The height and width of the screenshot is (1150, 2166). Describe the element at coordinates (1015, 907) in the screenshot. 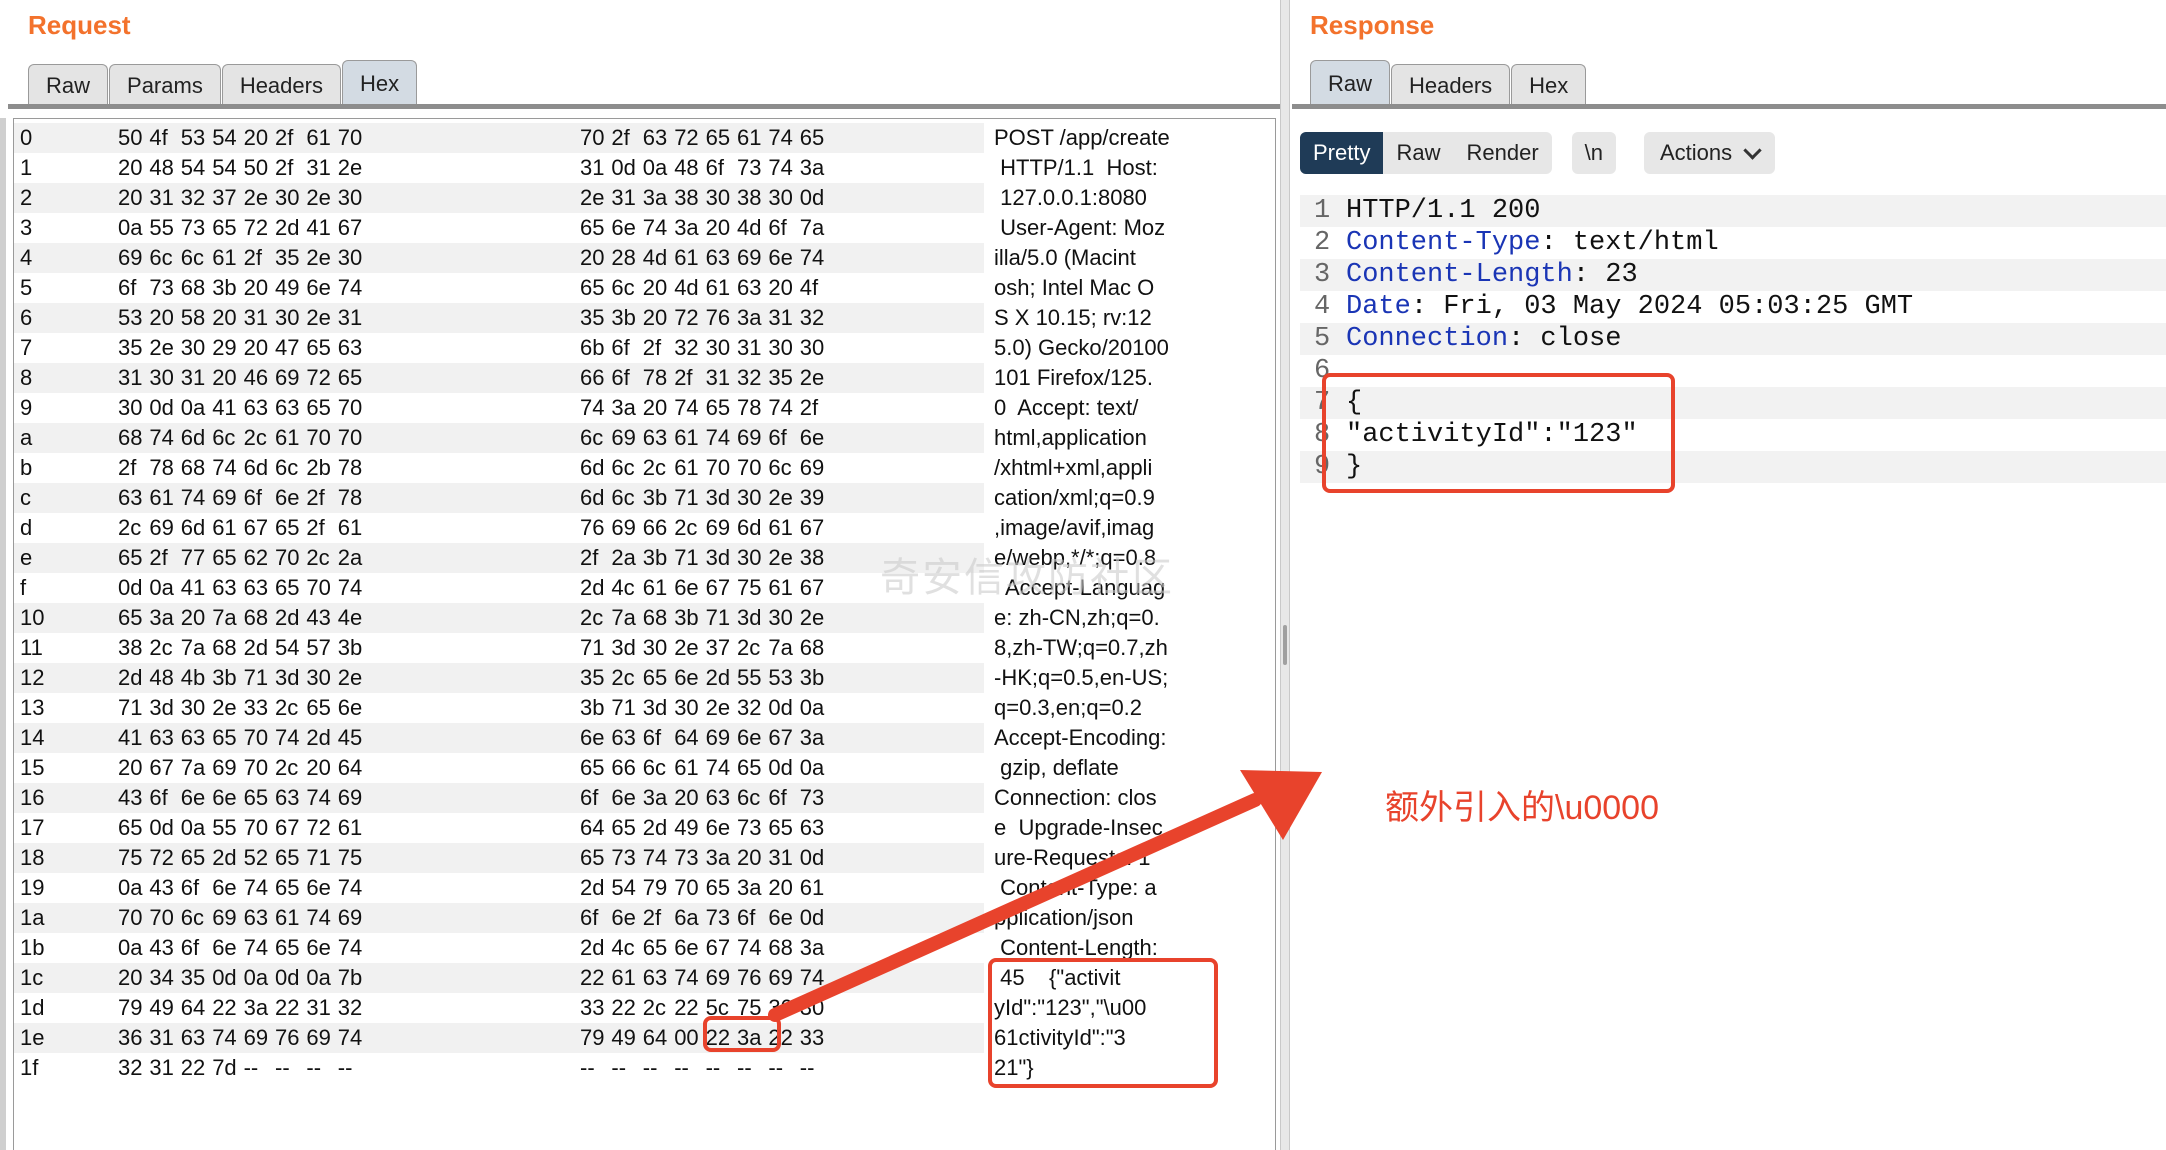

I see `arrow-shaft` at that location.